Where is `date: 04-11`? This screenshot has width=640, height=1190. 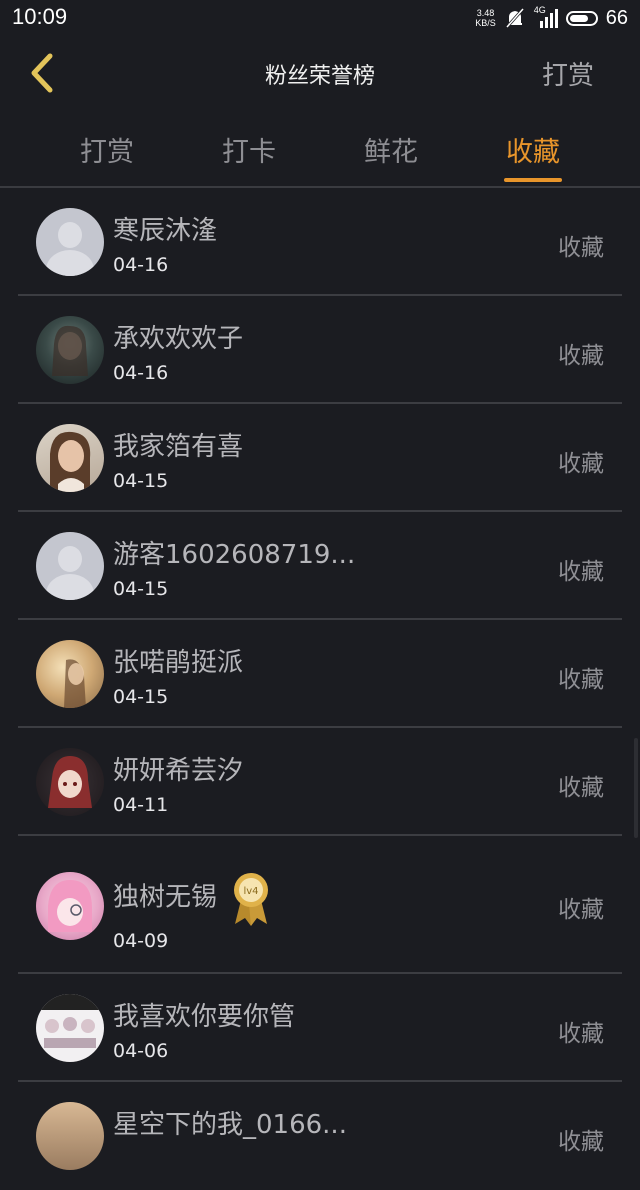
date: 04-11 is located at coordinates (141, 805).